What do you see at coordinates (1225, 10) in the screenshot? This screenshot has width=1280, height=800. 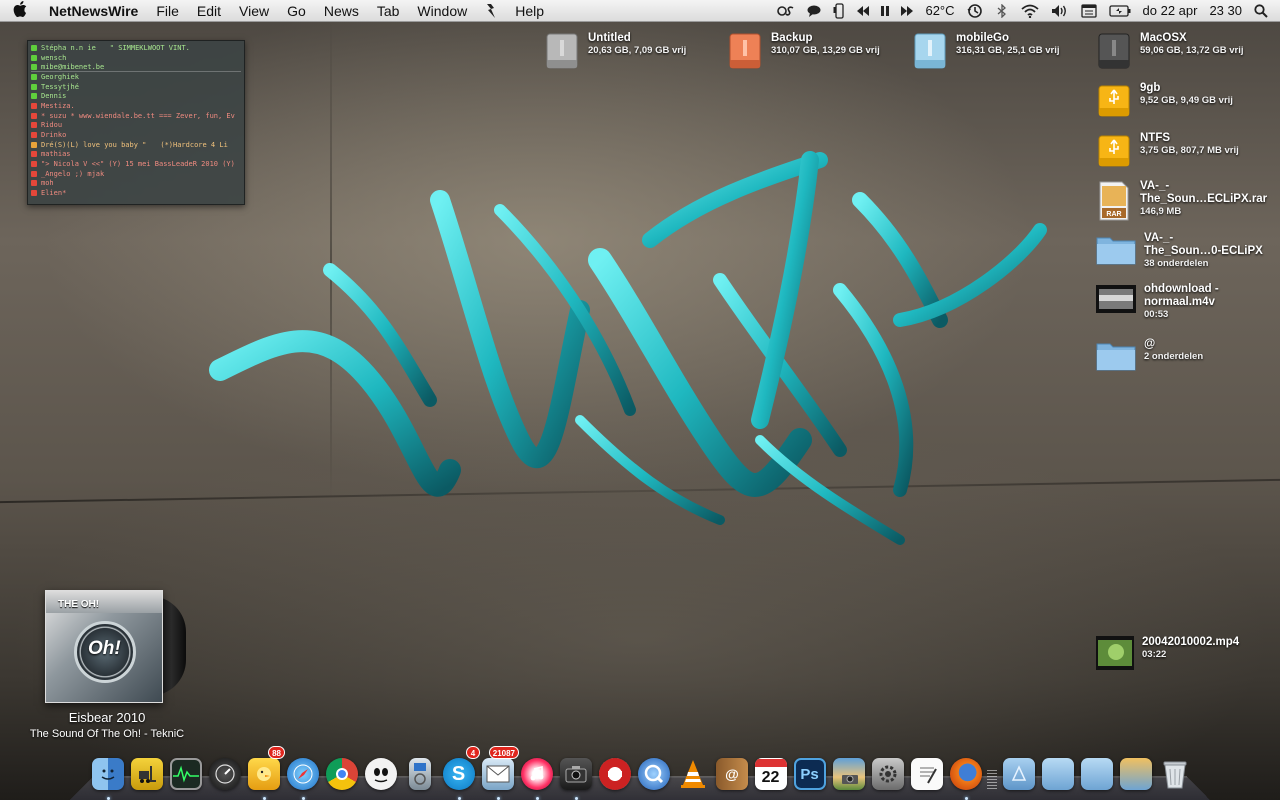 I see `clock-time: 23 30` at bounding box center [1225, 10].